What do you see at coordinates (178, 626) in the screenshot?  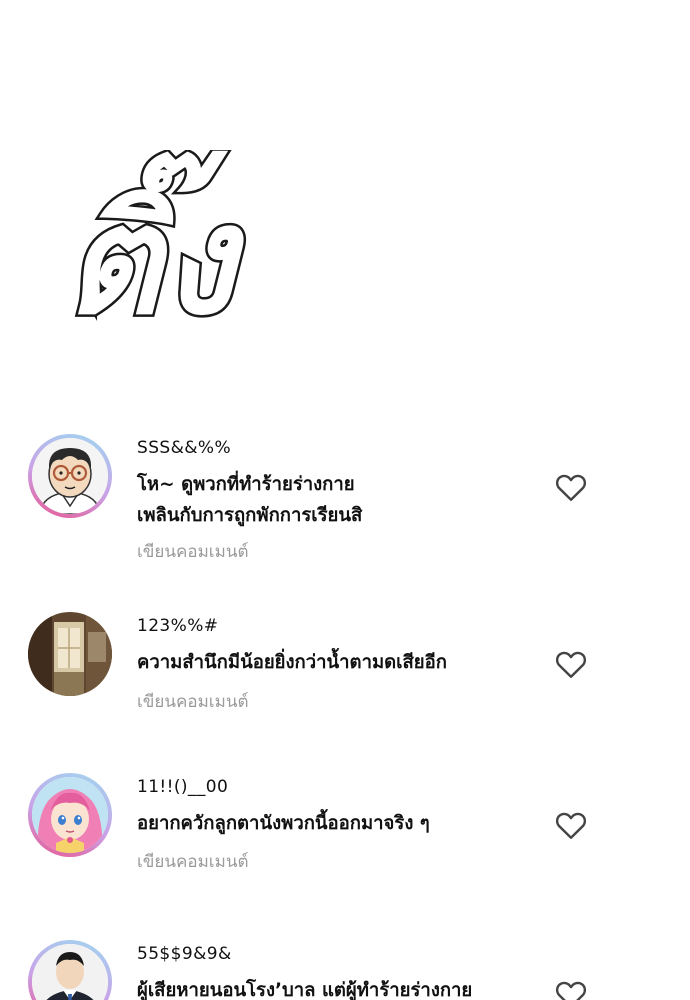 I see `comment-username: 123%%#` at bounding box center [178, 626].